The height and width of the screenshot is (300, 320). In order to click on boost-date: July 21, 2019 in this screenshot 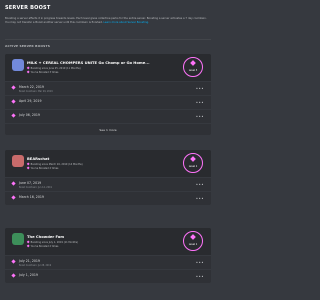, I will do `click(29, 261)`.